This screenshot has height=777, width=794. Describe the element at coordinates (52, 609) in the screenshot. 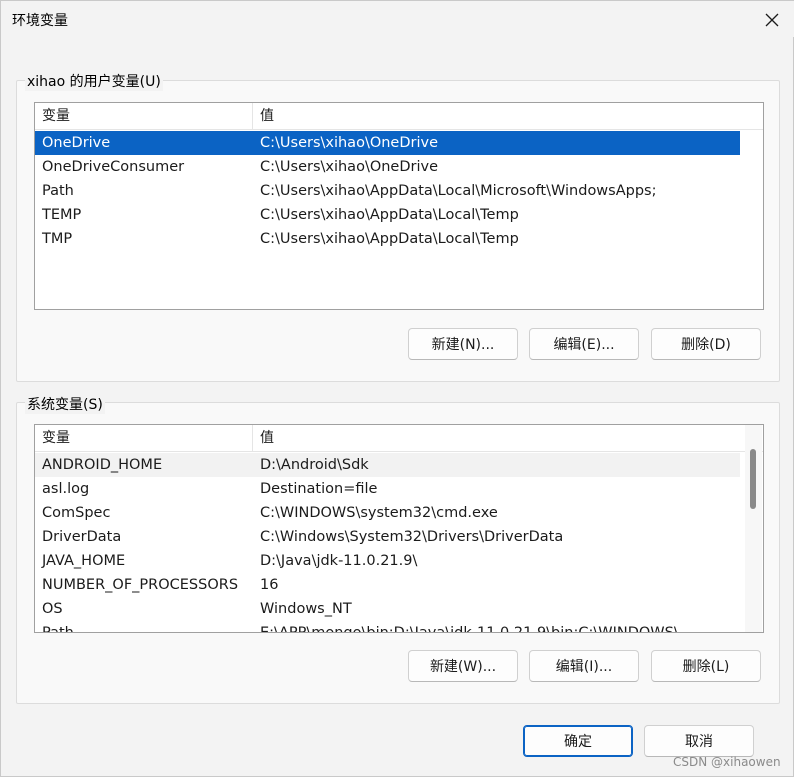

I see `variable-name: OS` at that location.